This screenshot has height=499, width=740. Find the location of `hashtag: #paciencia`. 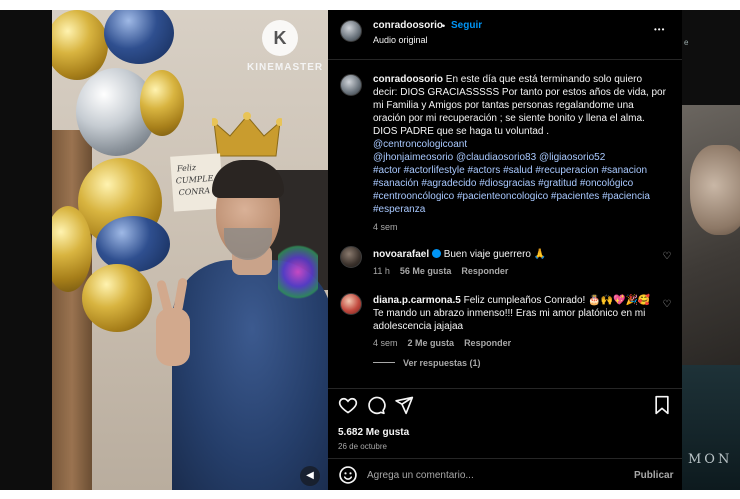

hashtag: #paciencia is located at coordinates (626, 196).